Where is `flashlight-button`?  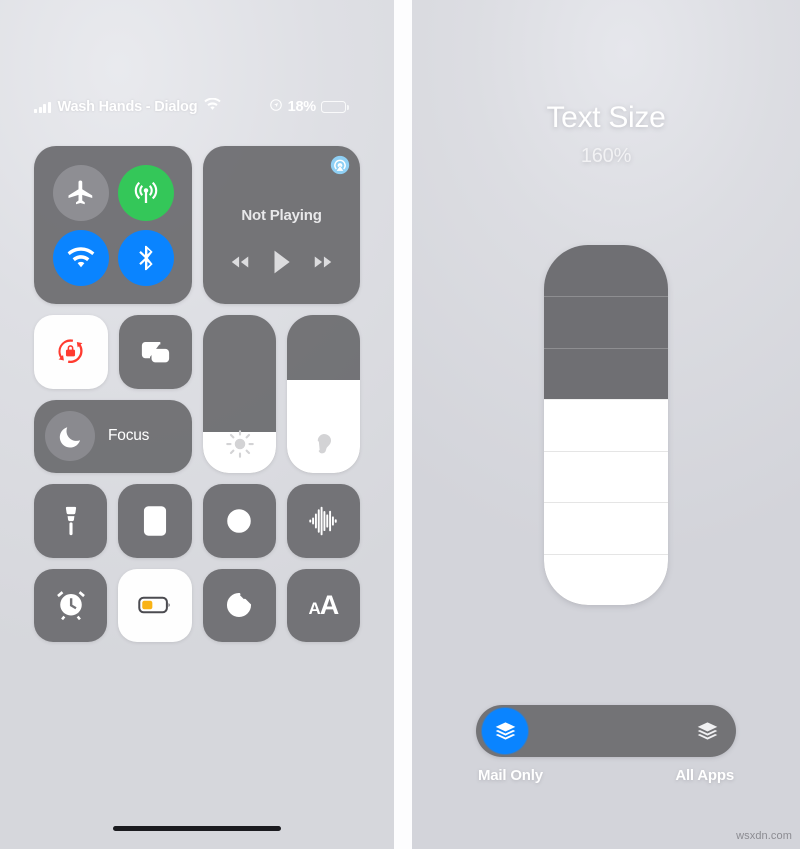 flashlight-button is located at coordinates (71, 521).